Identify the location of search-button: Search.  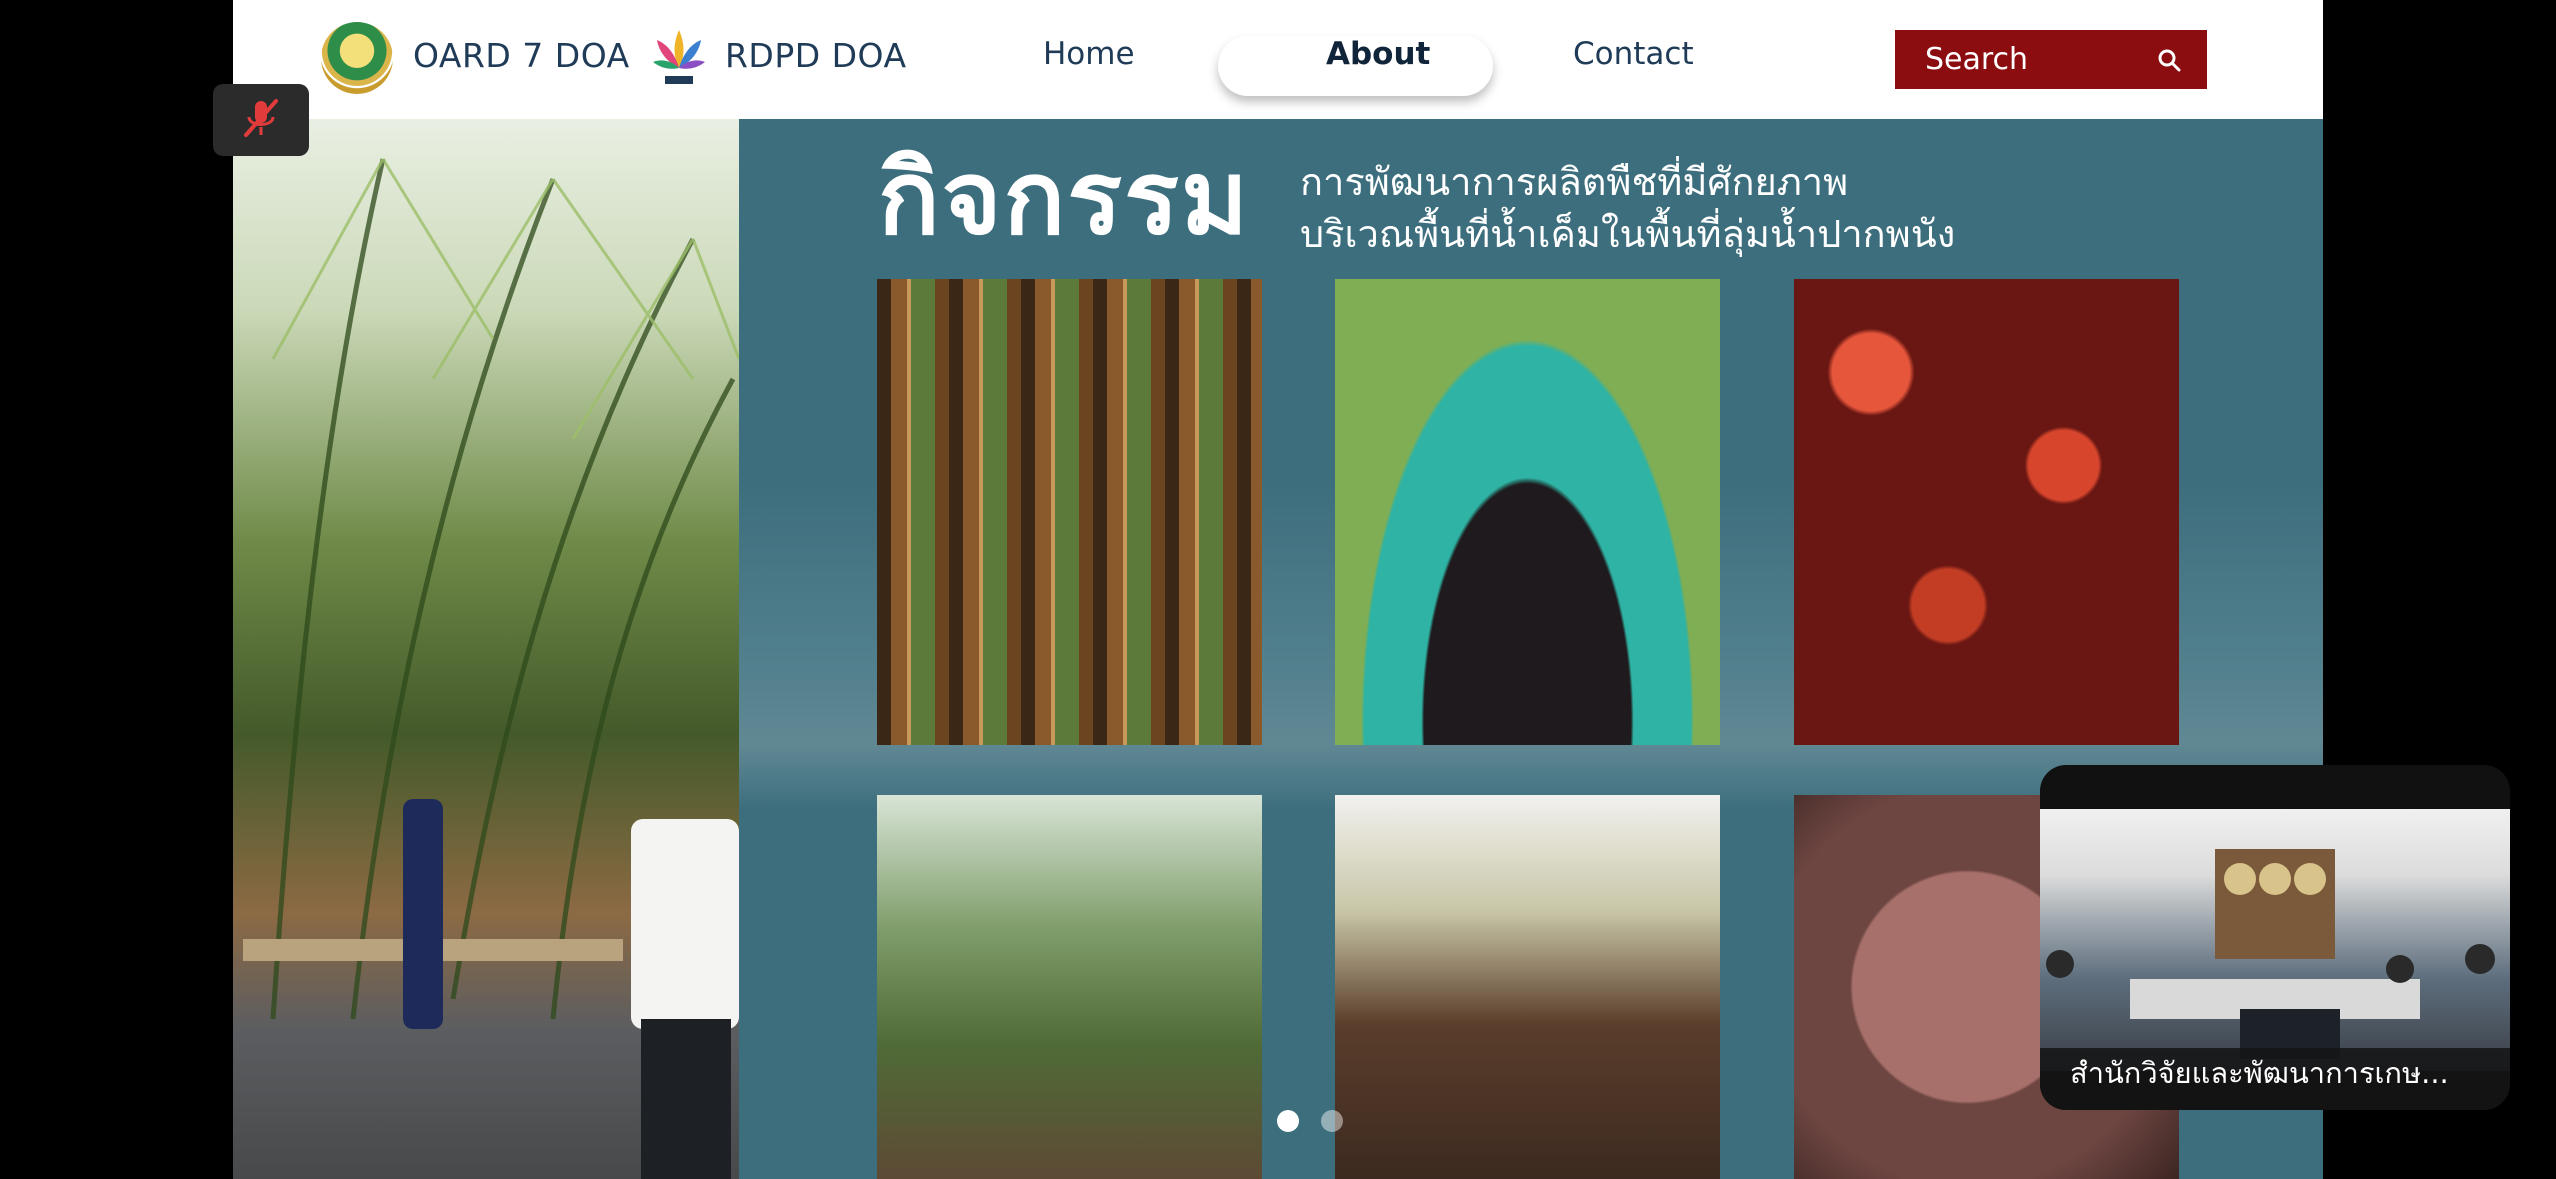
(2051, 59).